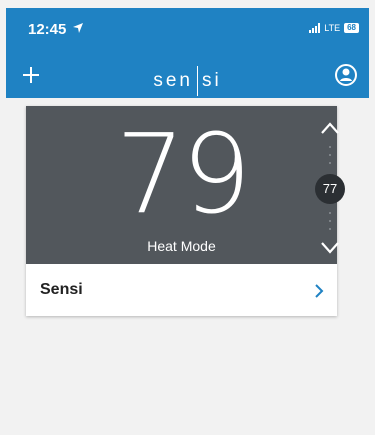 This screenshot has width=375, height=435. I want to click on signal-icon, so click(315, 28).